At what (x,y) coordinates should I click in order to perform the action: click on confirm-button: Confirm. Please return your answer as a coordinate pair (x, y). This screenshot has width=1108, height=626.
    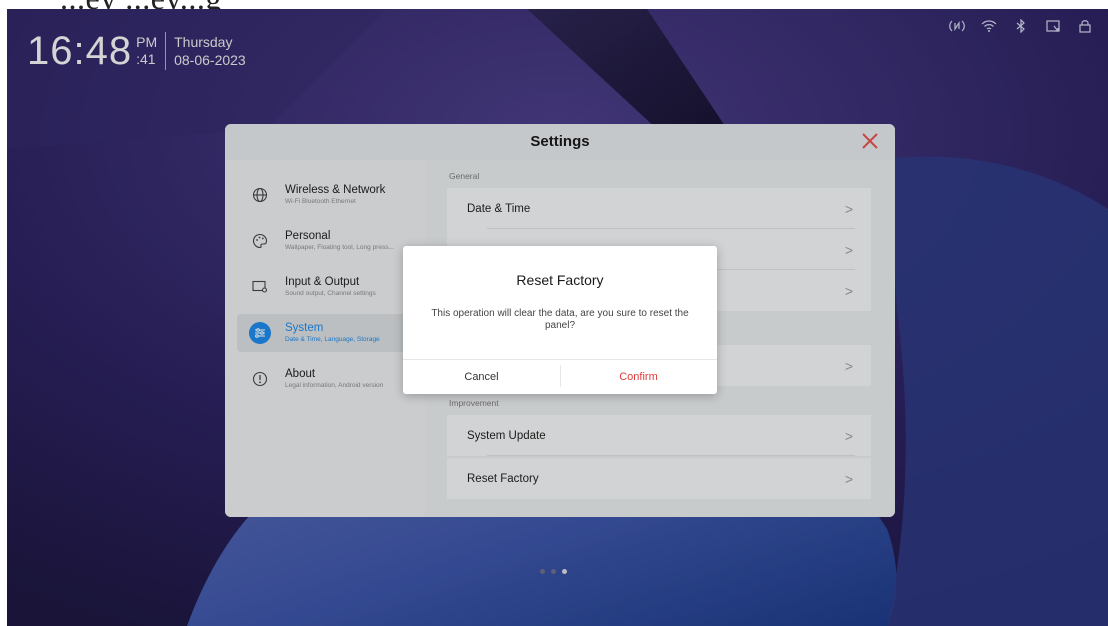
    Looking at the image, I should click on (638, 376).